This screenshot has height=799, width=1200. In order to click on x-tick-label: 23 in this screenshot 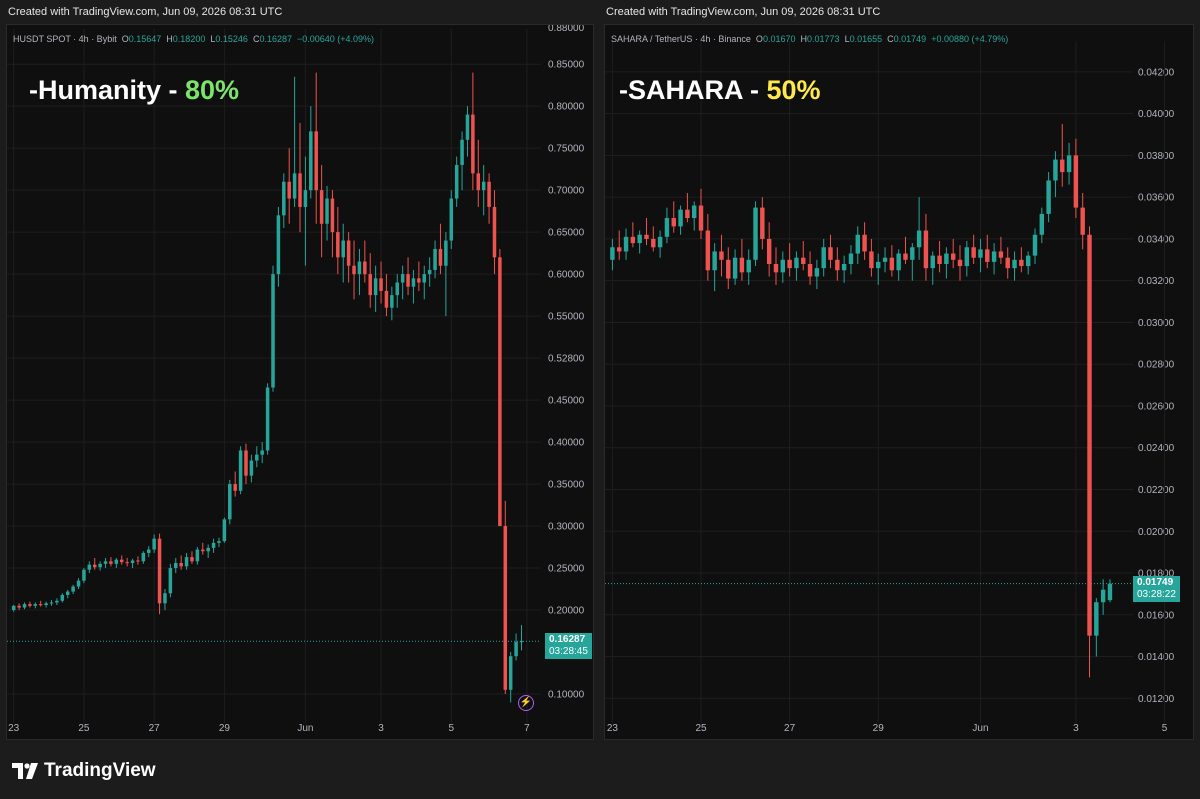, I will do `click(14, 728)`.